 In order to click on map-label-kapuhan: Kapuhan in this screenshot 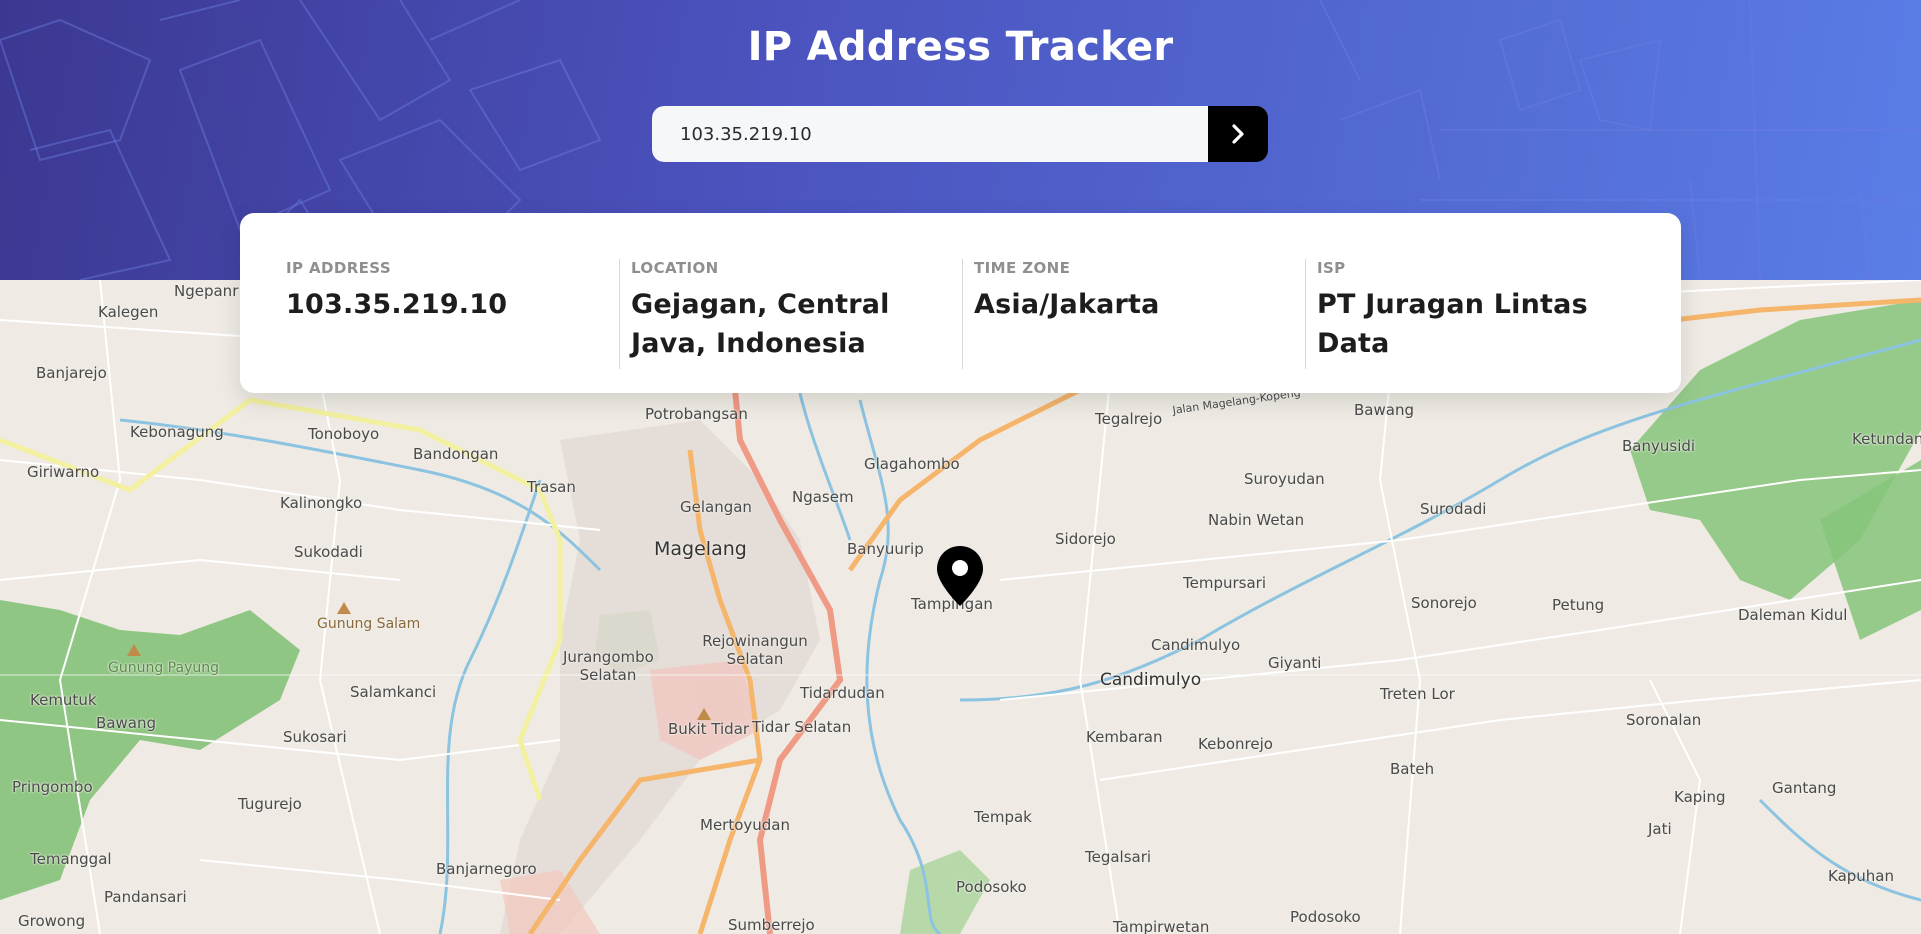, I will do `click(1861, 876)`.